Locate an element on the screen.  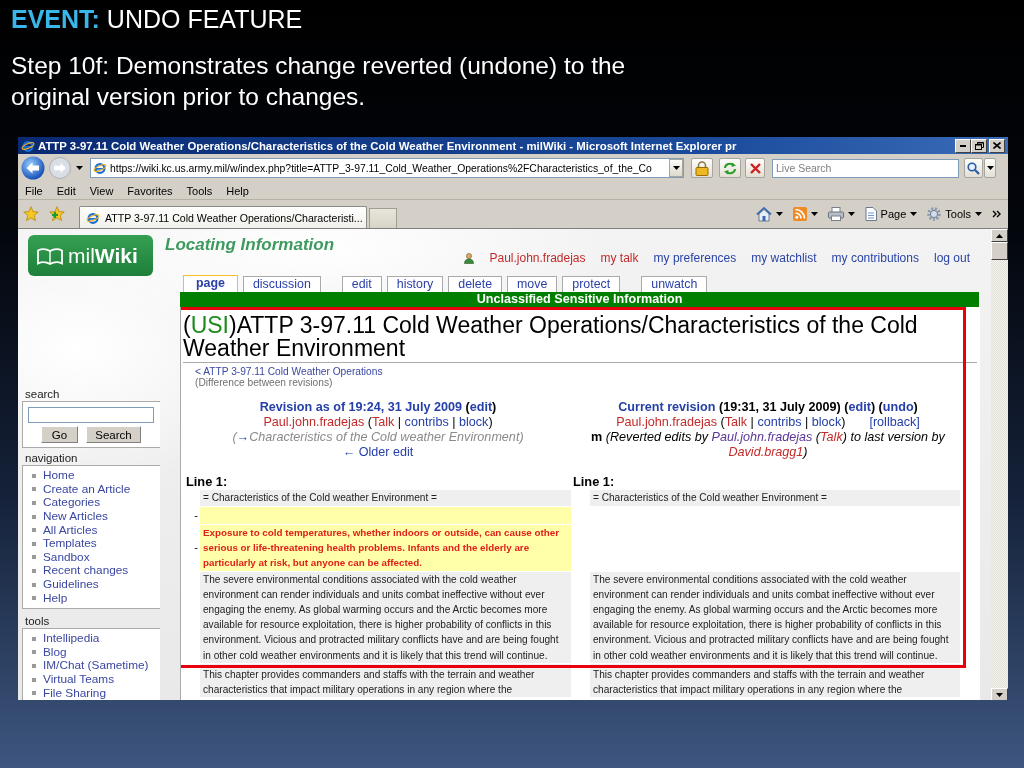
scrollbar is located at coordinates (999, 464).